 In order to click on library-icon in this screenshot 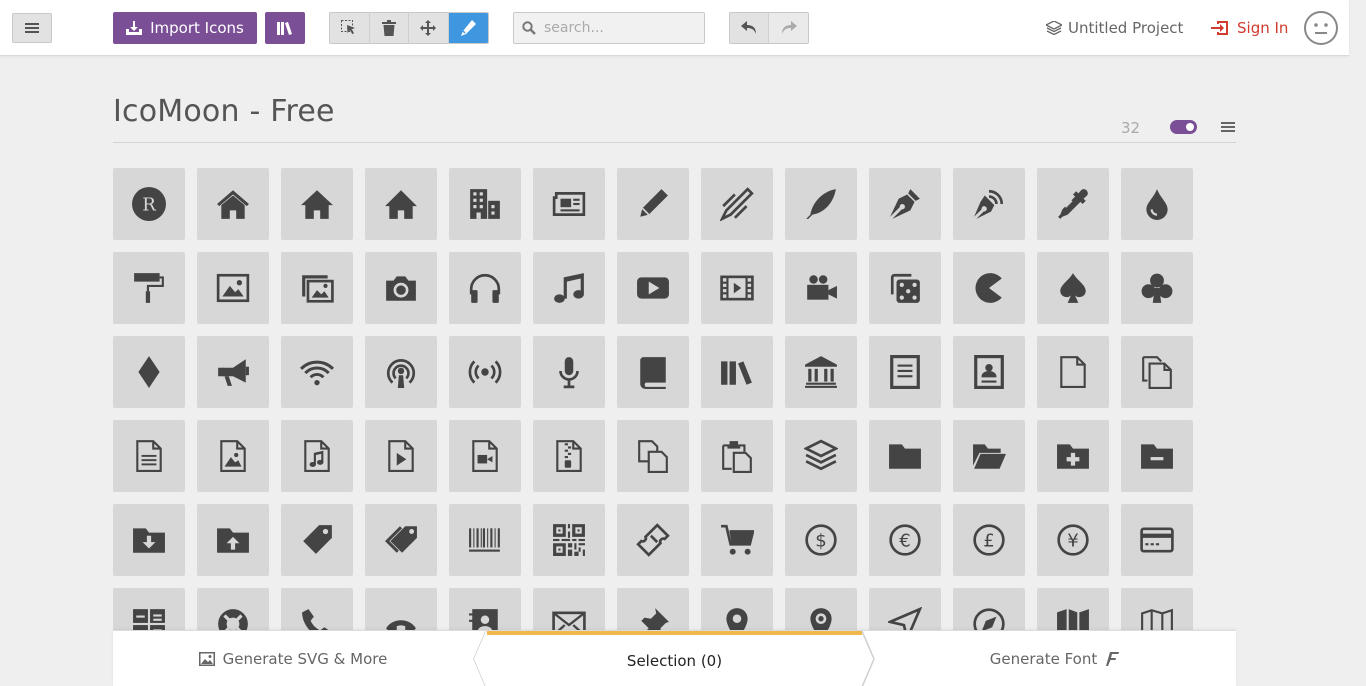, I will do `click(821, 372)`.